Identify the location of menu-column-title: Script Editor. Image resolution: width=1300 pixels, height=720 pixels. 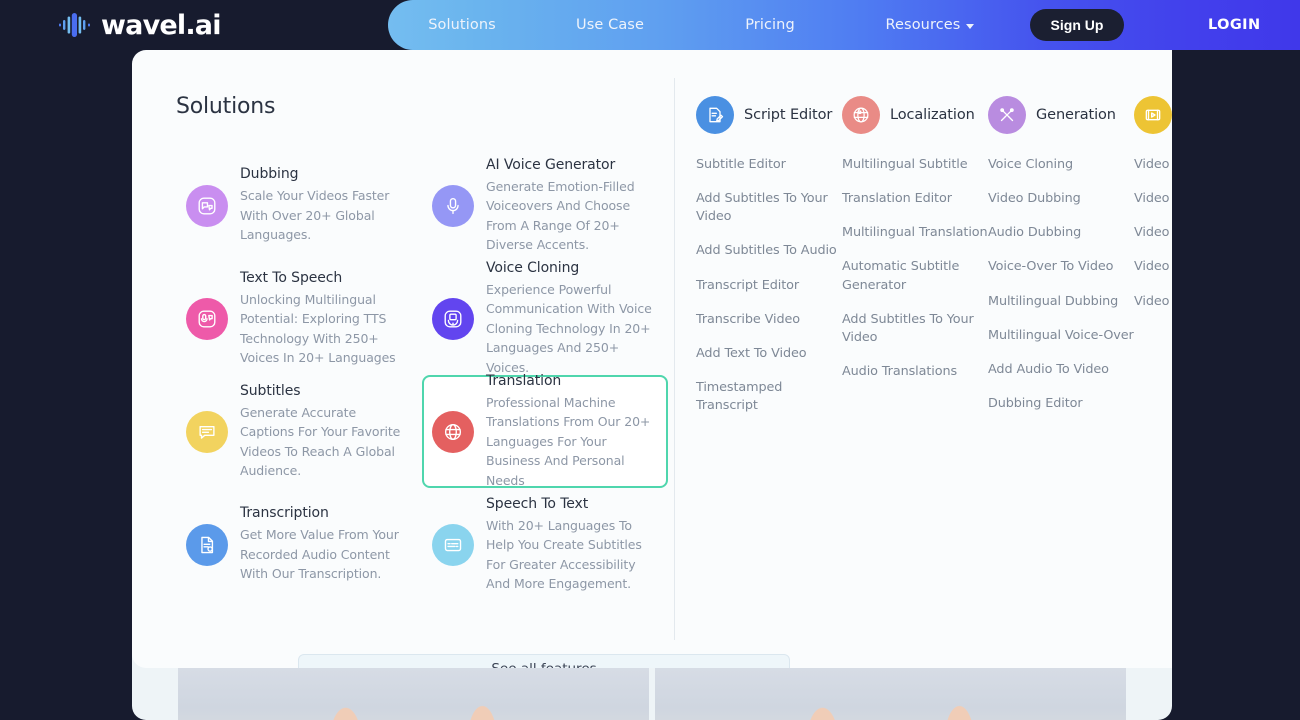
(788, 115).